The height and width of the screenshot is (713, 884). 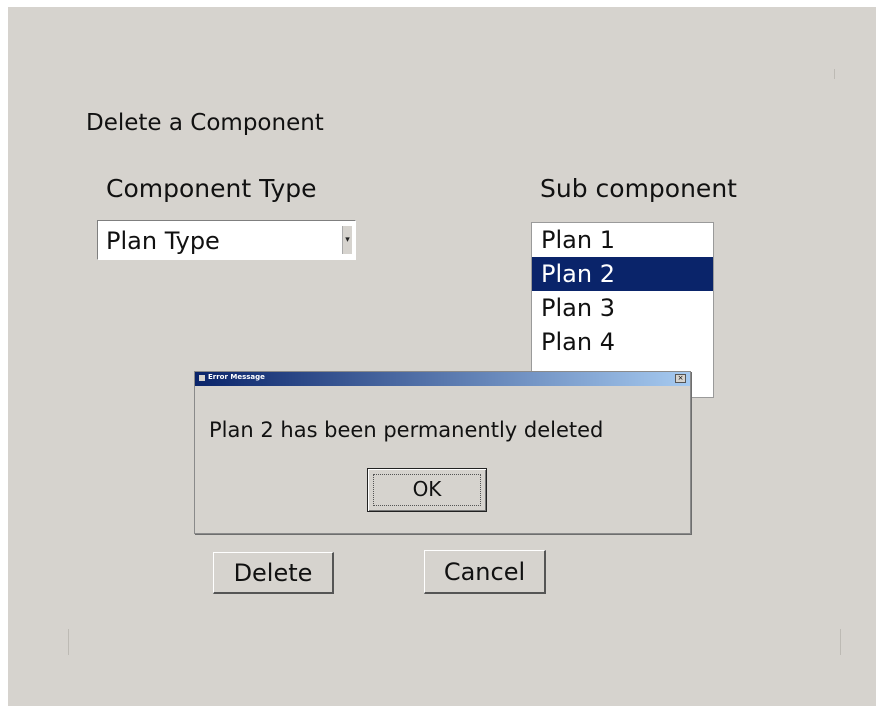 What do you see at coordinates (226, 240) in the screenshot?
I see `component-type-select: Plan Type ▾` at bounding box center [226, 240].